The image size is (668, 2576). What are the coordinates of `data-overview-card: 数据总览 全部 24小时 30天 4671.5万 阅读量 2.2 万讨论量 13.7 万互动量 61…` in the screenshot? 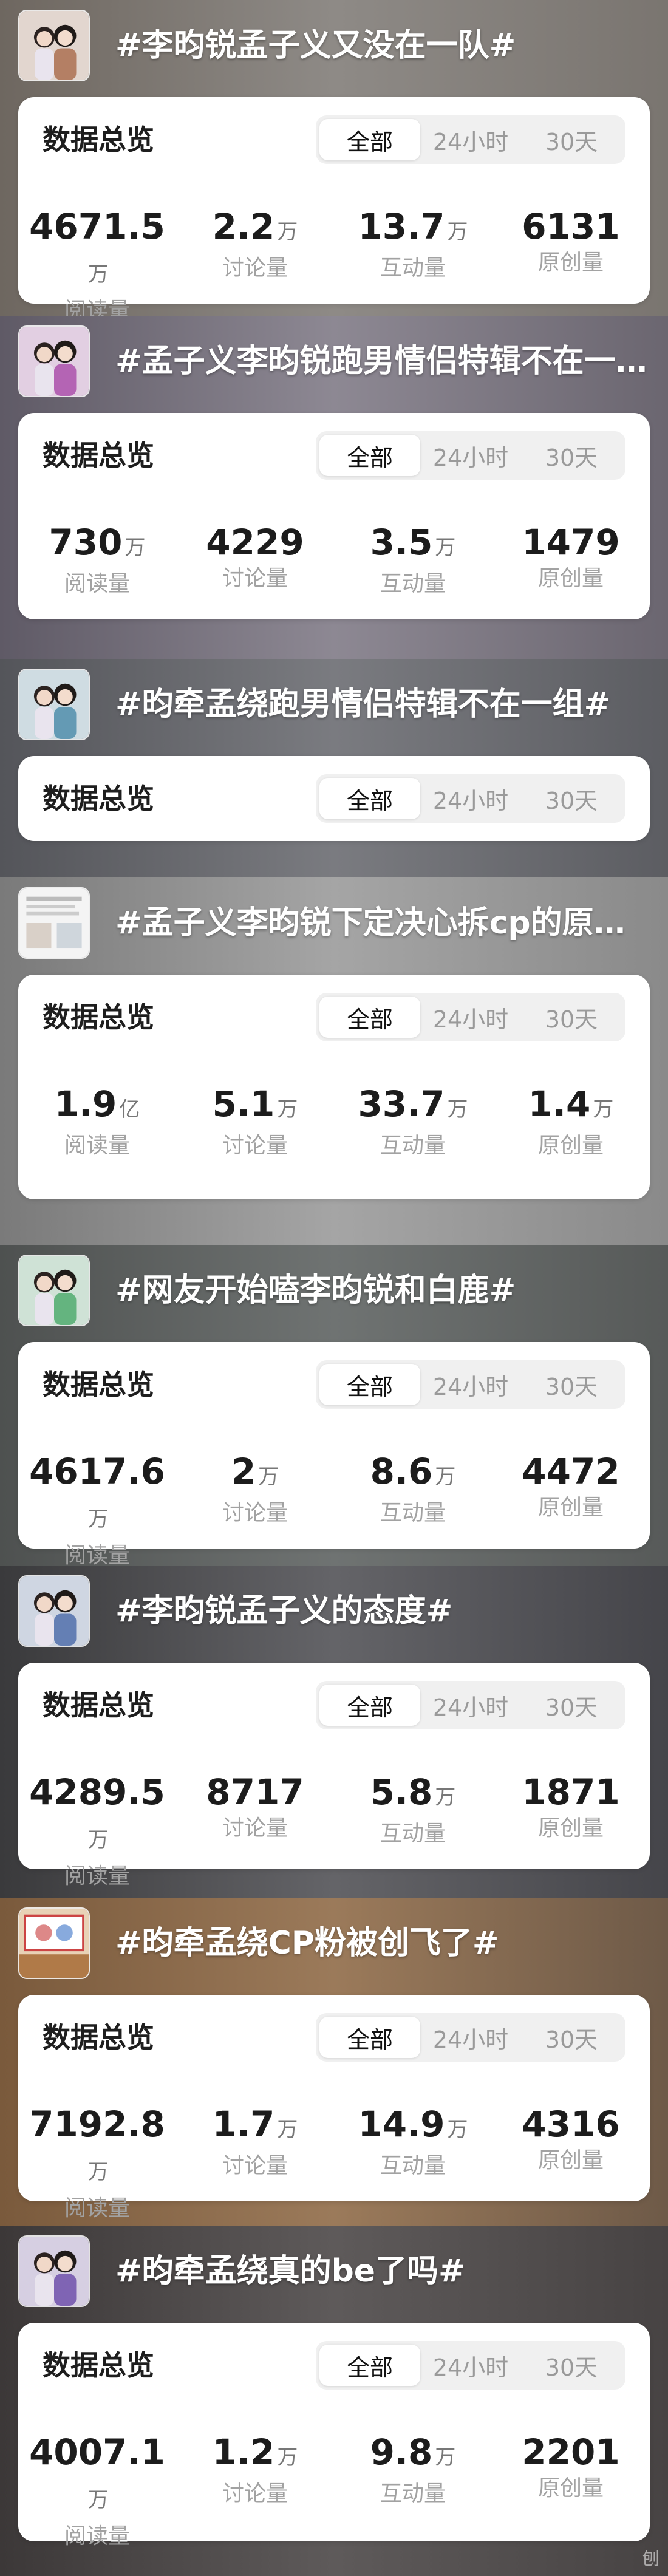 It's located at (334, 207).